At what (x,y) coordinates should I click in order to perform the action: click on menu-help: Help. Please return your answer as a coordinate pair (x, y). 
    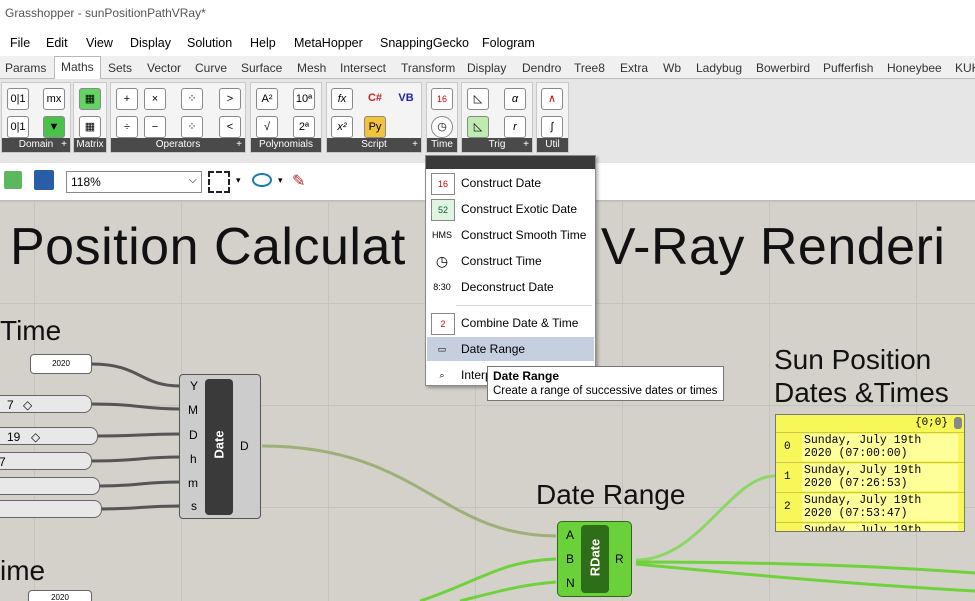
    Looking at the image, I should click on (263, 43).